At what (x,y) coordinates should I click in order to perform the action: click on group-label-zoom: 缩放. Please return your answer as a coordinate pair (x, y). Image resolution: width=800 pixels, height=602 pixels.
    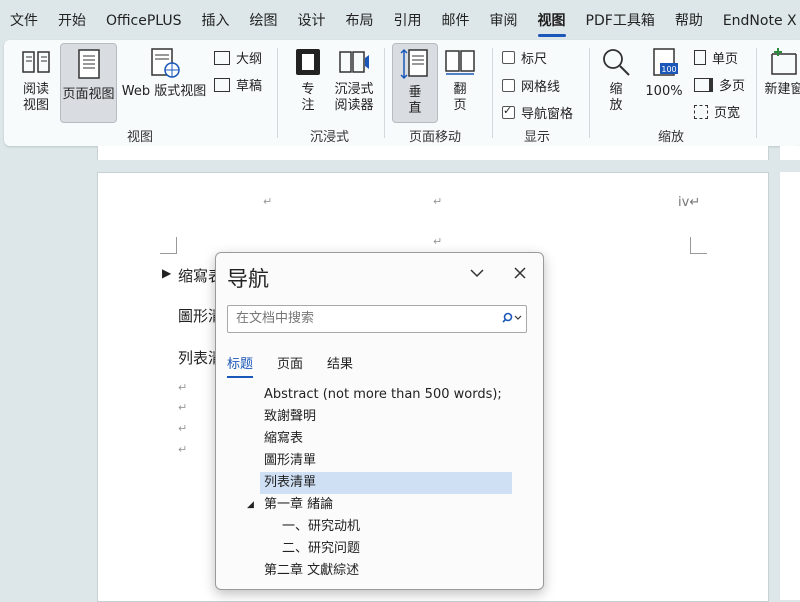
    Looking at the image, I should click on (671, 137).